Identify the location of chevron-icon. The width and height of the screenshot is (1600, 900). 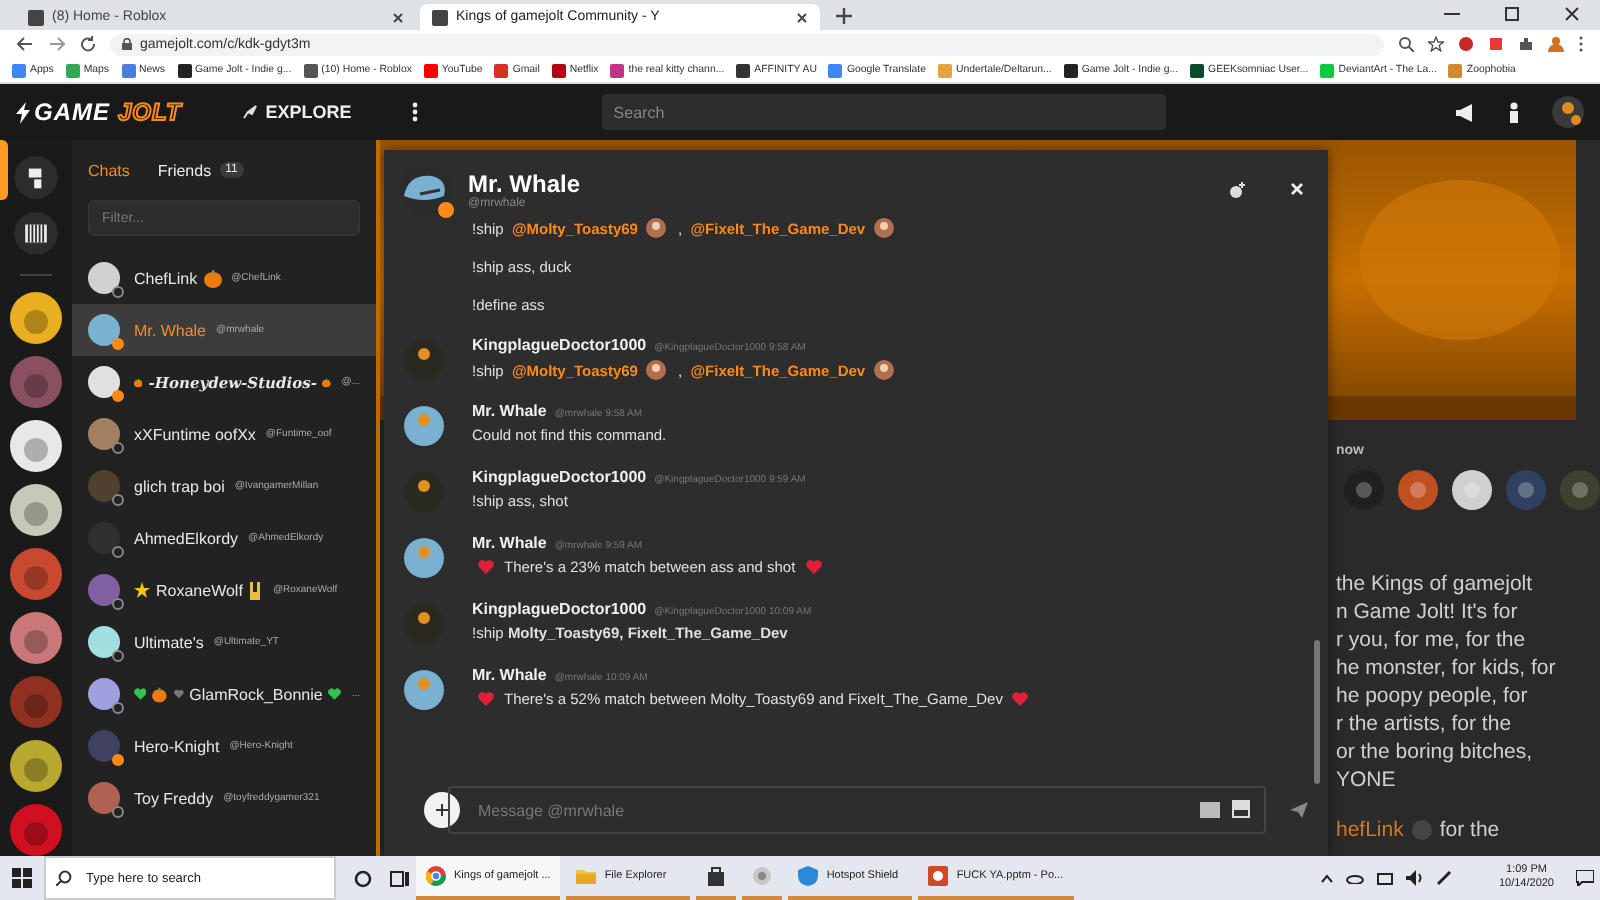
(1327, 878).